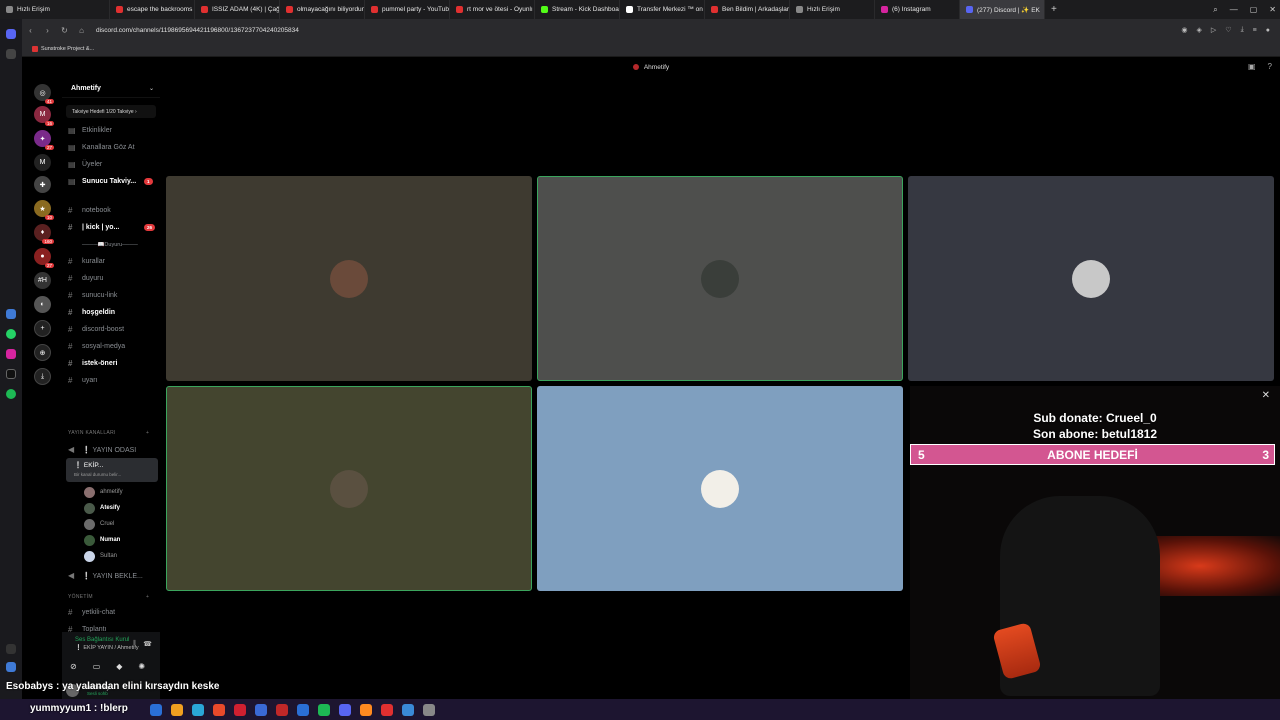  I want to click on opera-icon, so click(282, 709).